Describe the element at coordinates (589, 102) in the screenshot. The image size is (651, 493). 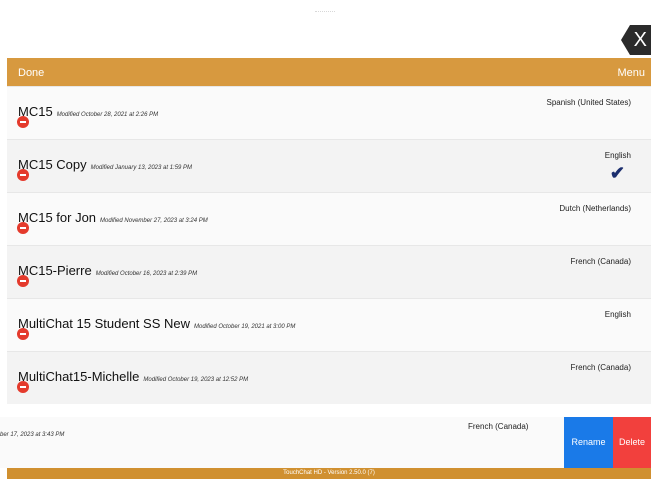
I see `vocab-language: Spanish (United States)` at that location.